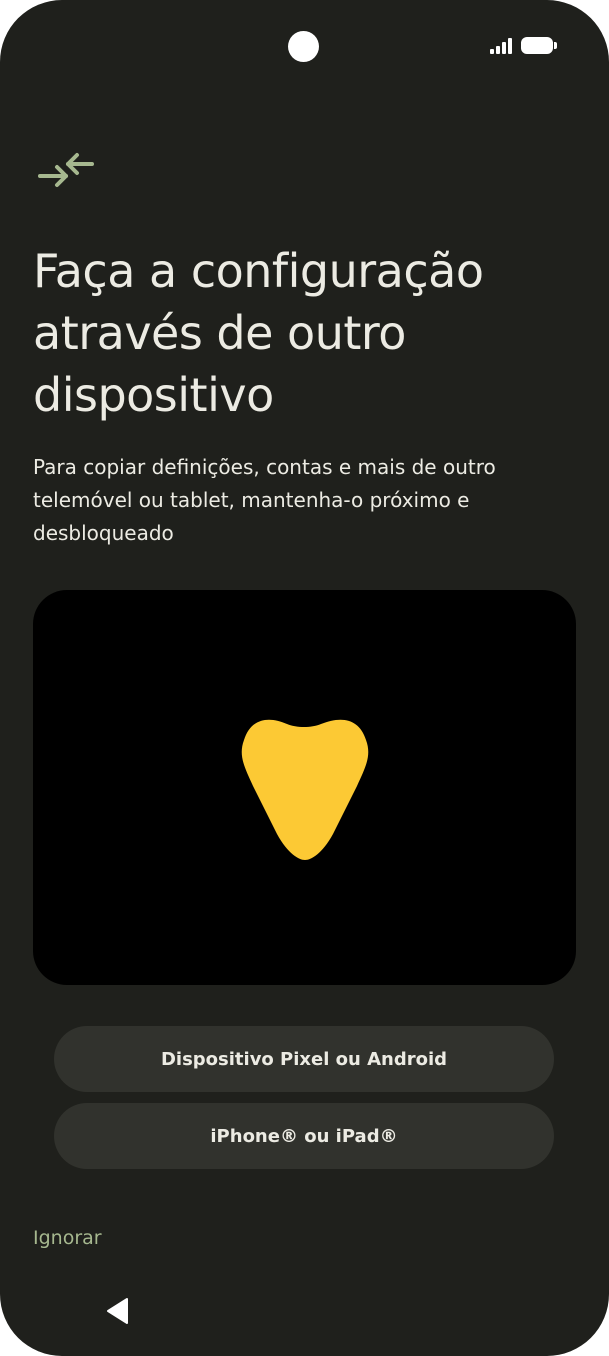 This screenshot has height=1356, width=609. I want to click on battery-tip, so click(555, 45).